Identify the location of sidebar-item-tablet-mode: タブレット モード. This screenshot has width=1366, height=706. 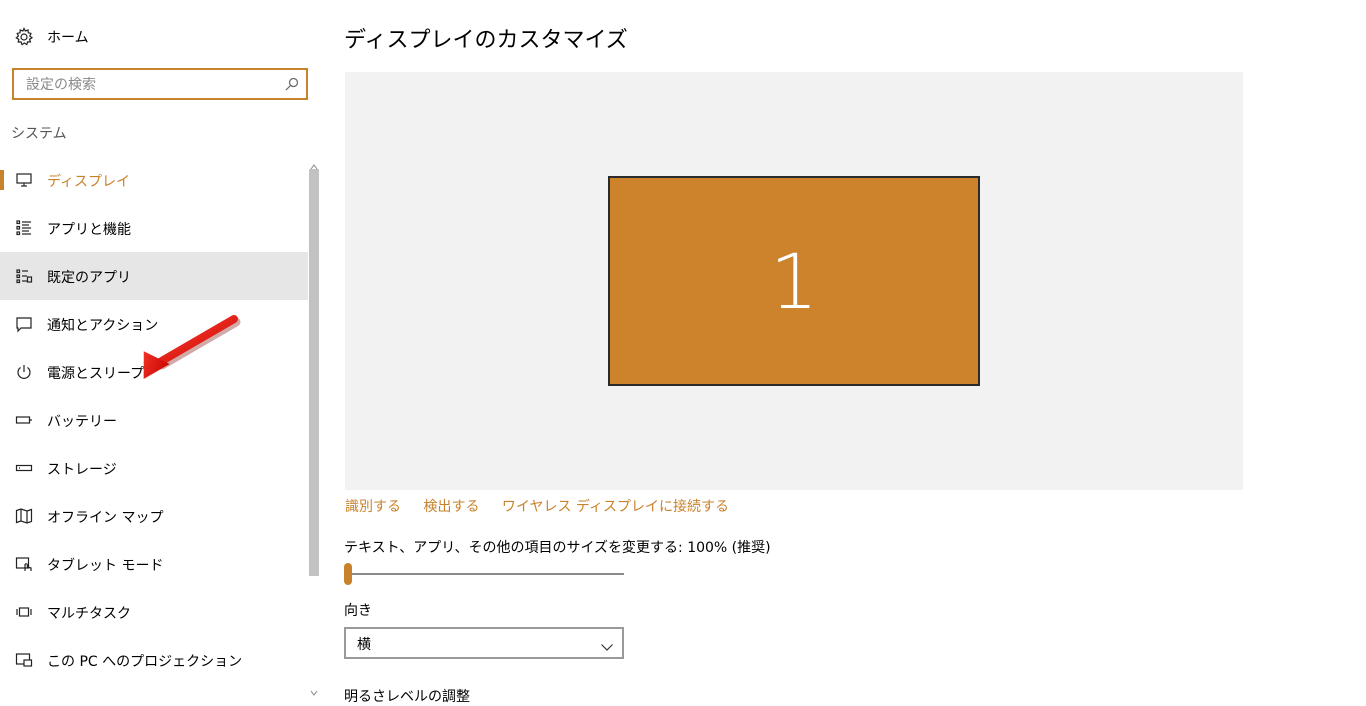
(154, 564).